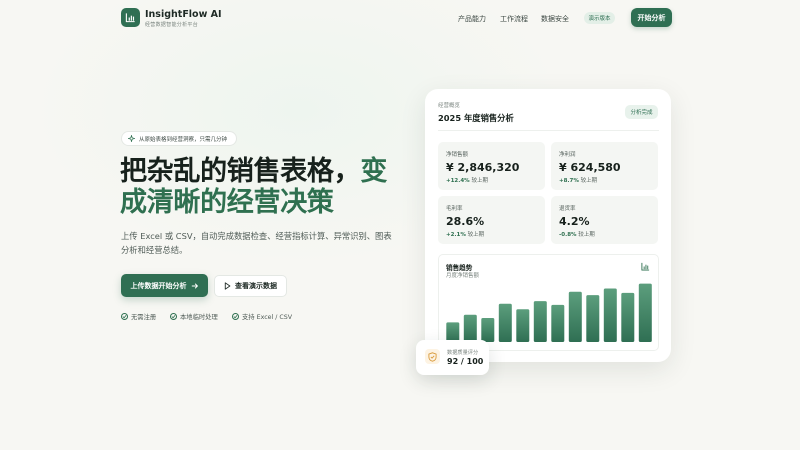 This screenshot has height=450, width=800. I want to click on feature-local-processing: 本地临时处理, so click(194, 316).